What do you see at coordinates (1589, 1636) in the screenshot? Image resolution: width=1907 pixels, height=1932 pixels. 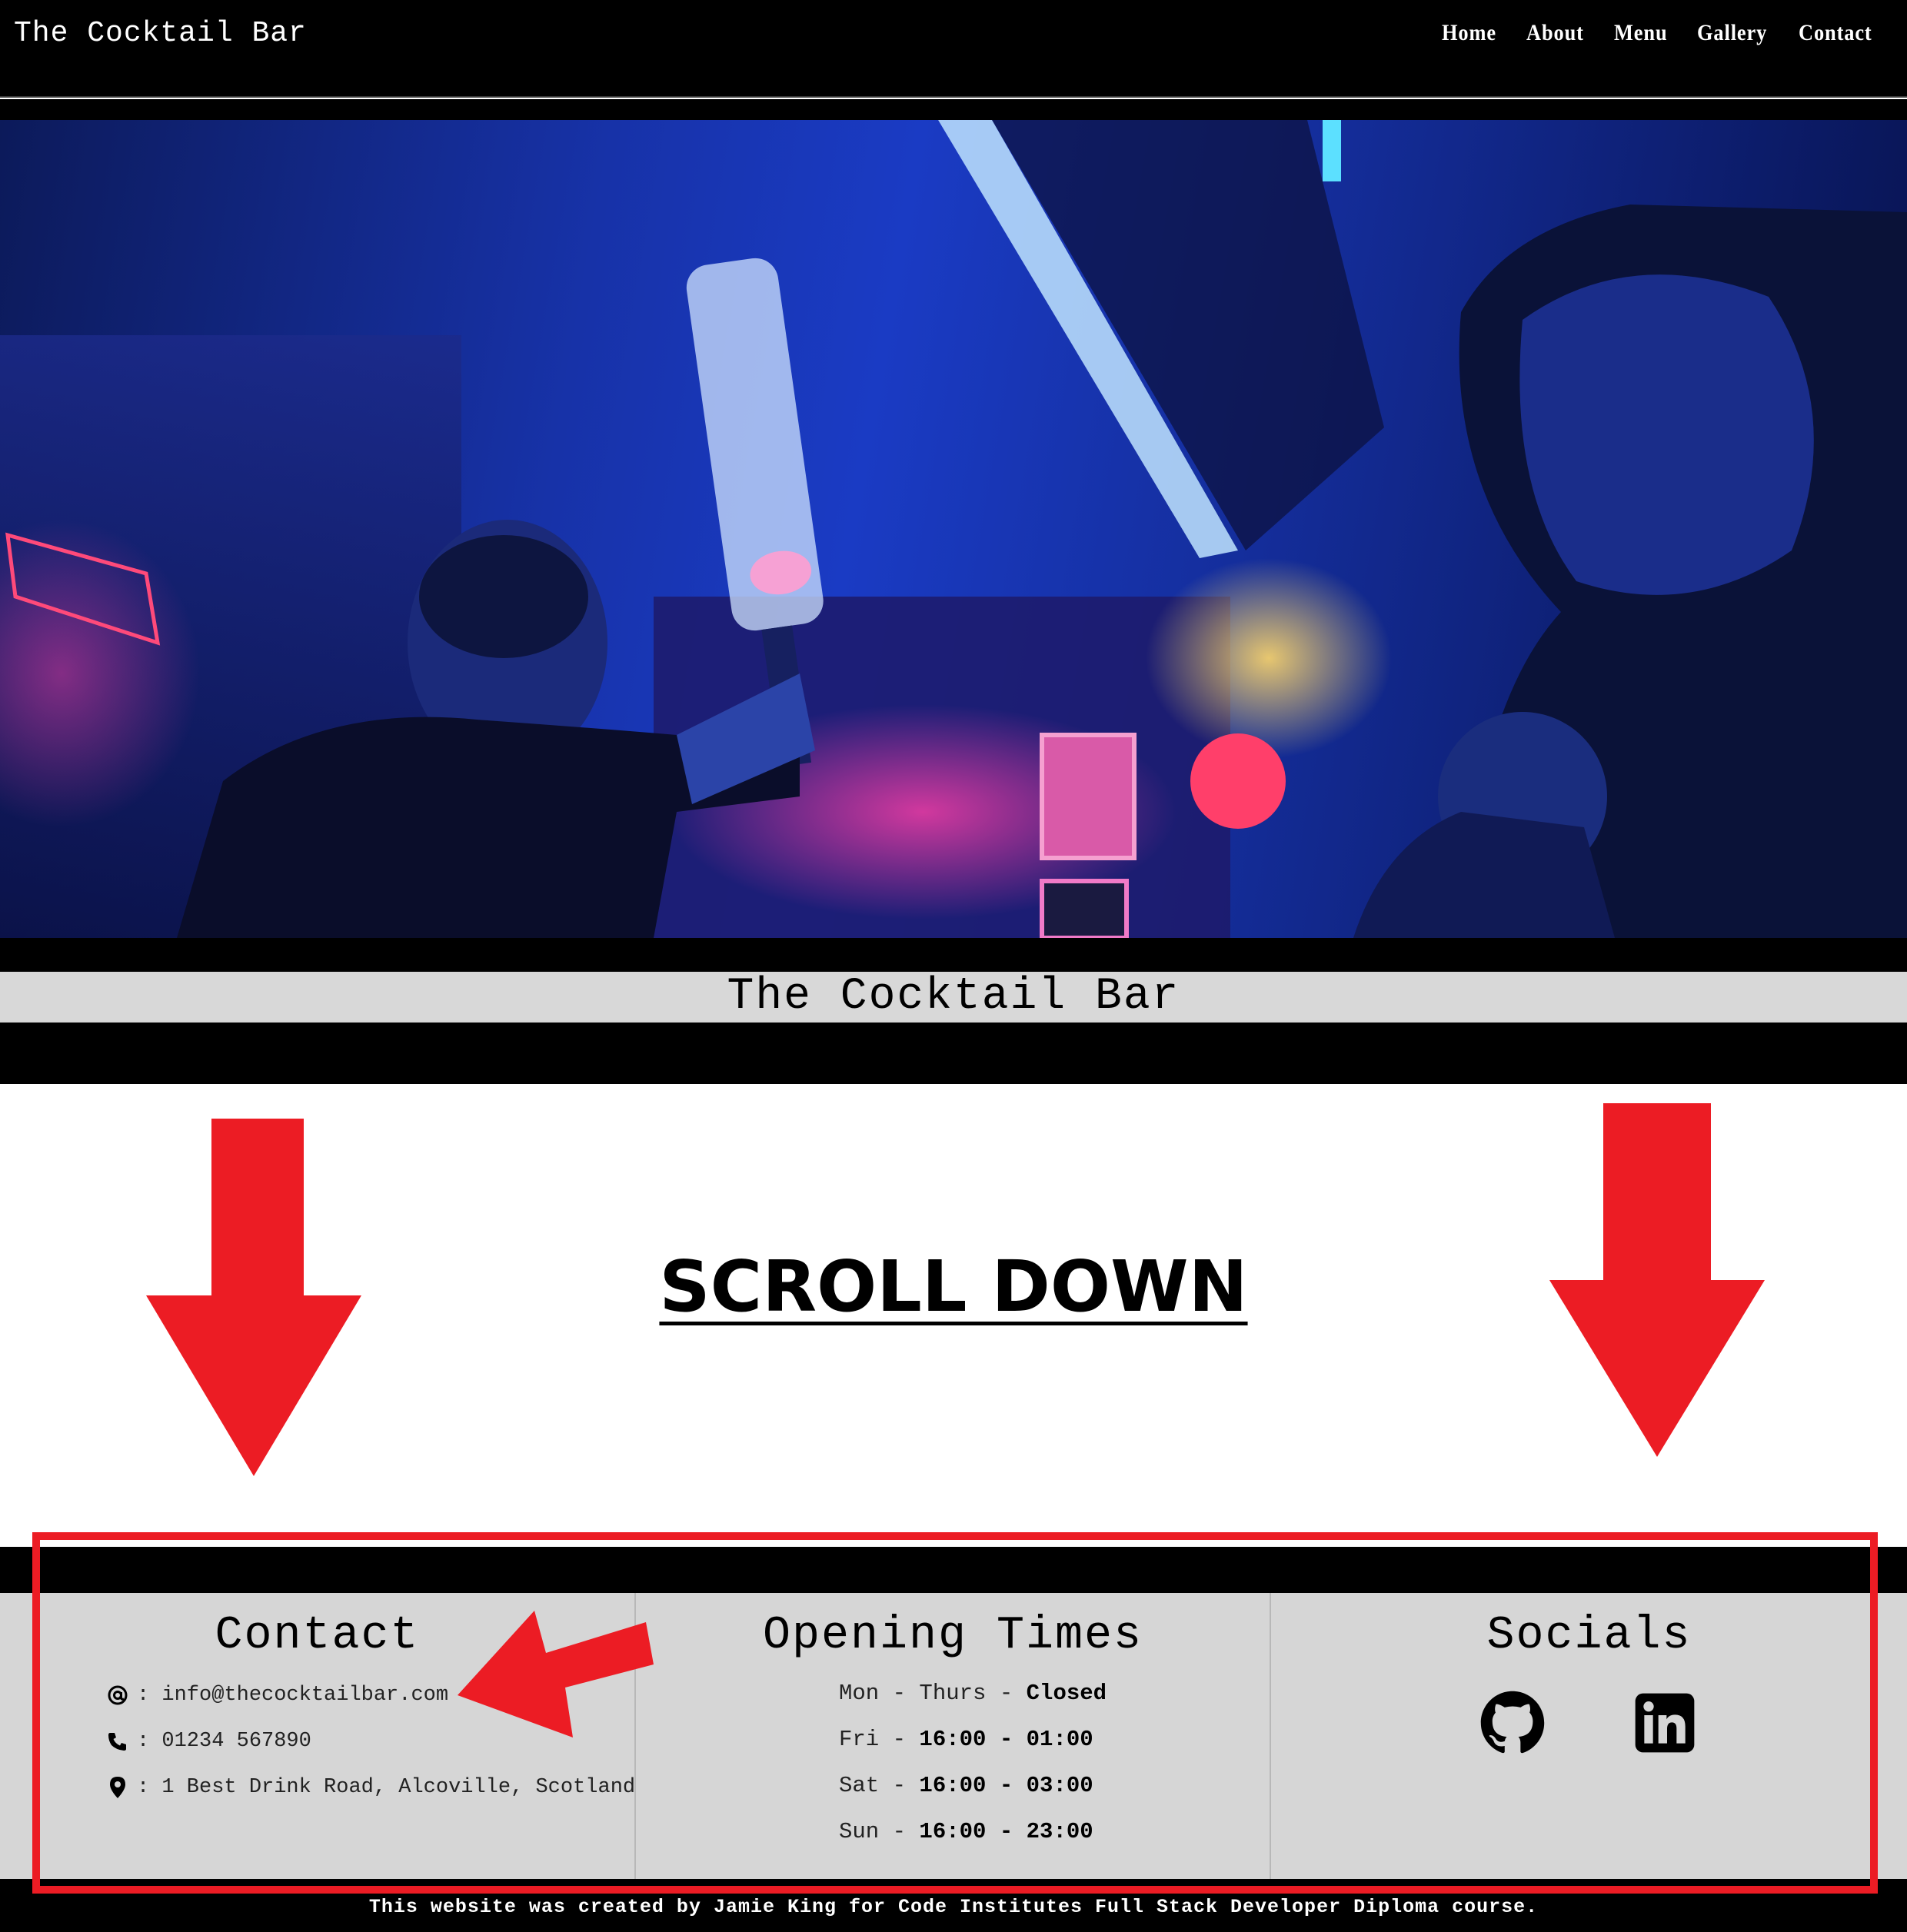 I see `socials-heading: Socials` at bounding box center [1589, 1636].